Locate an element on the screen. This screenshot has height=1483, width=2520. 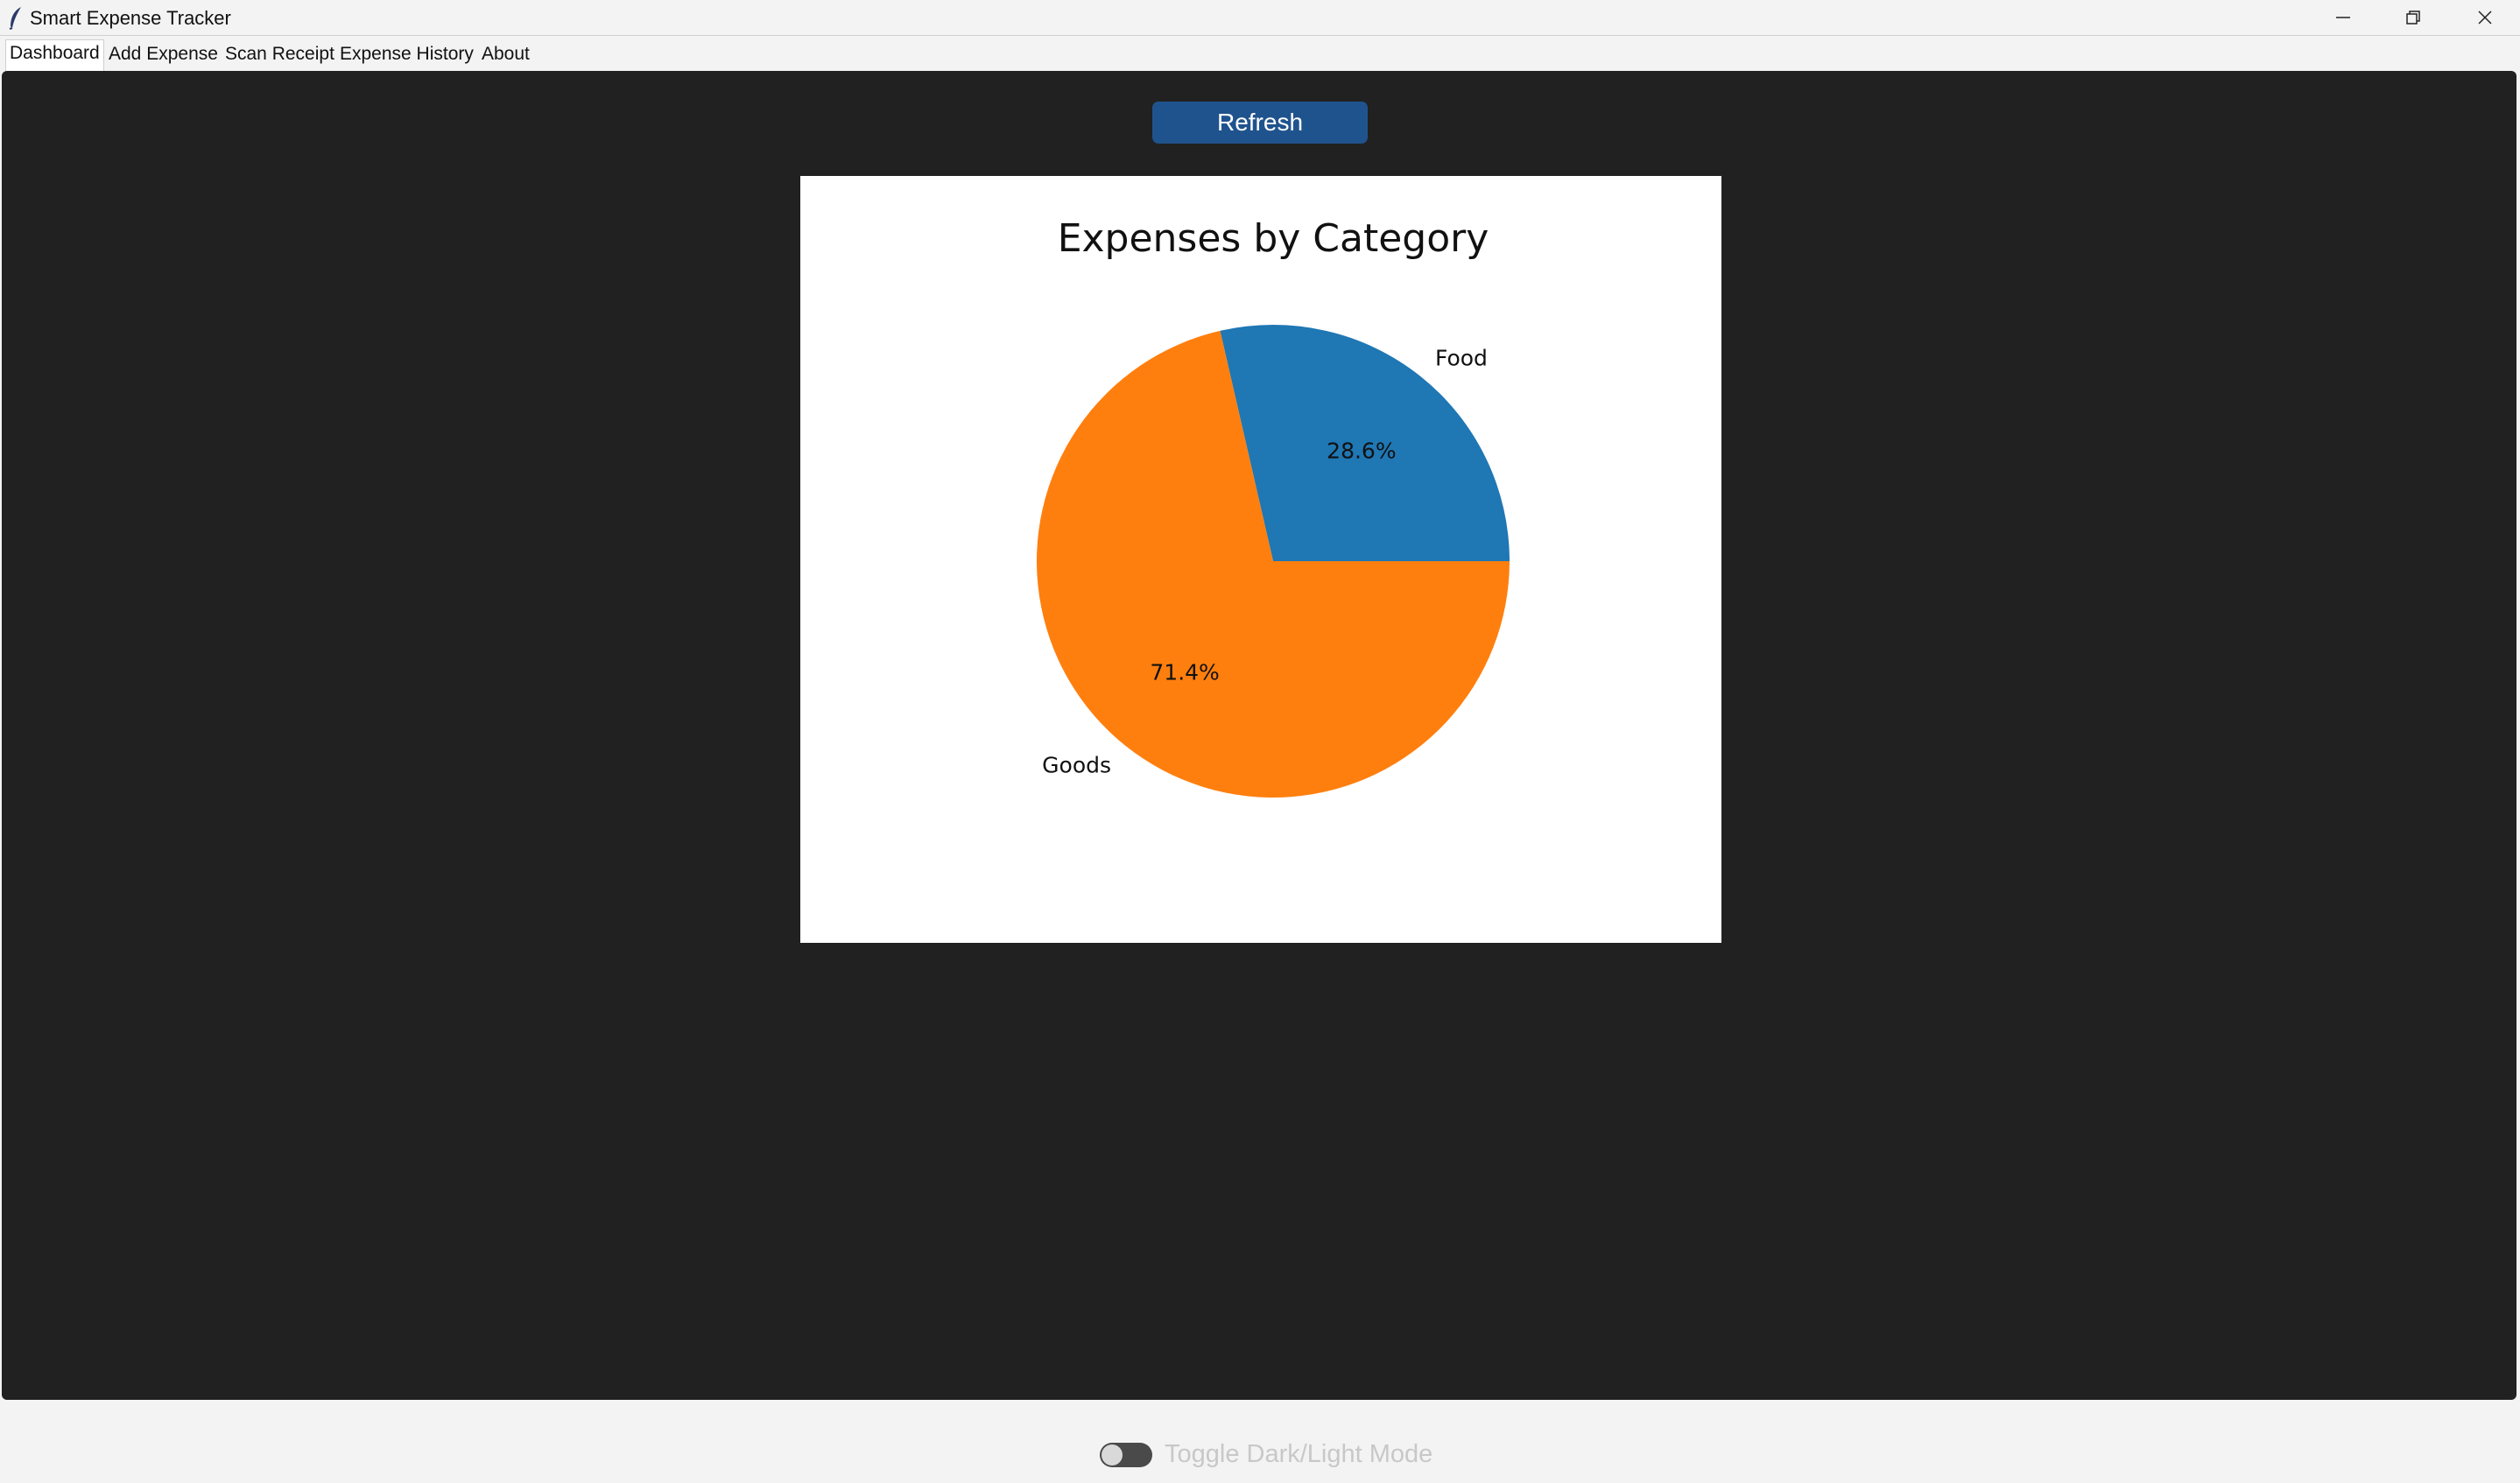
title-bar: Smart Expense Tracker is located at coordinates (1260, 18).